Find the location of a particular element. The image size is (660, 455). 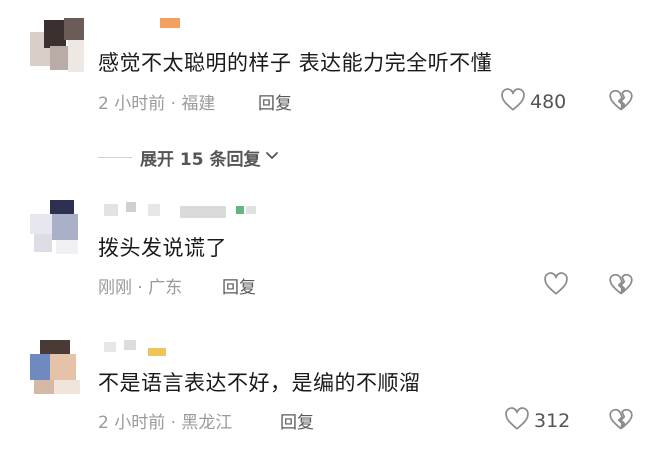

divider is located at coordinates (115, 157).